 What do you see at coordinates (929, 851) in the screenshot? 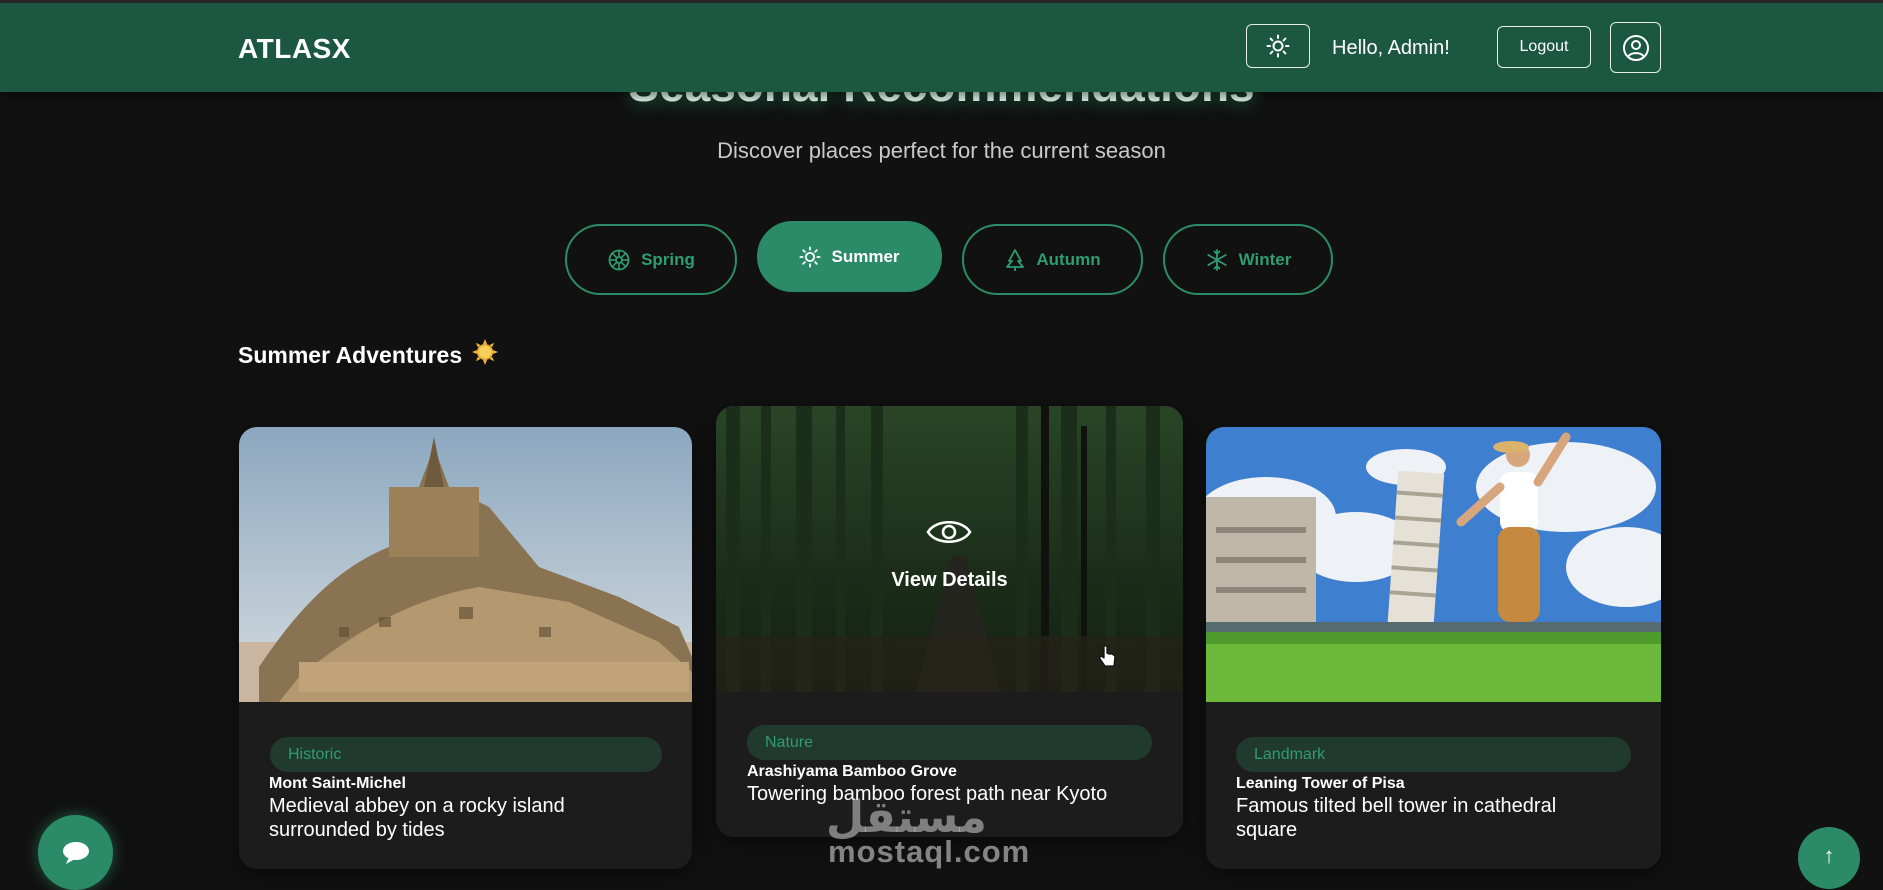
I see `watermark-text: mostaql.com` at bounding box center [929, 851].